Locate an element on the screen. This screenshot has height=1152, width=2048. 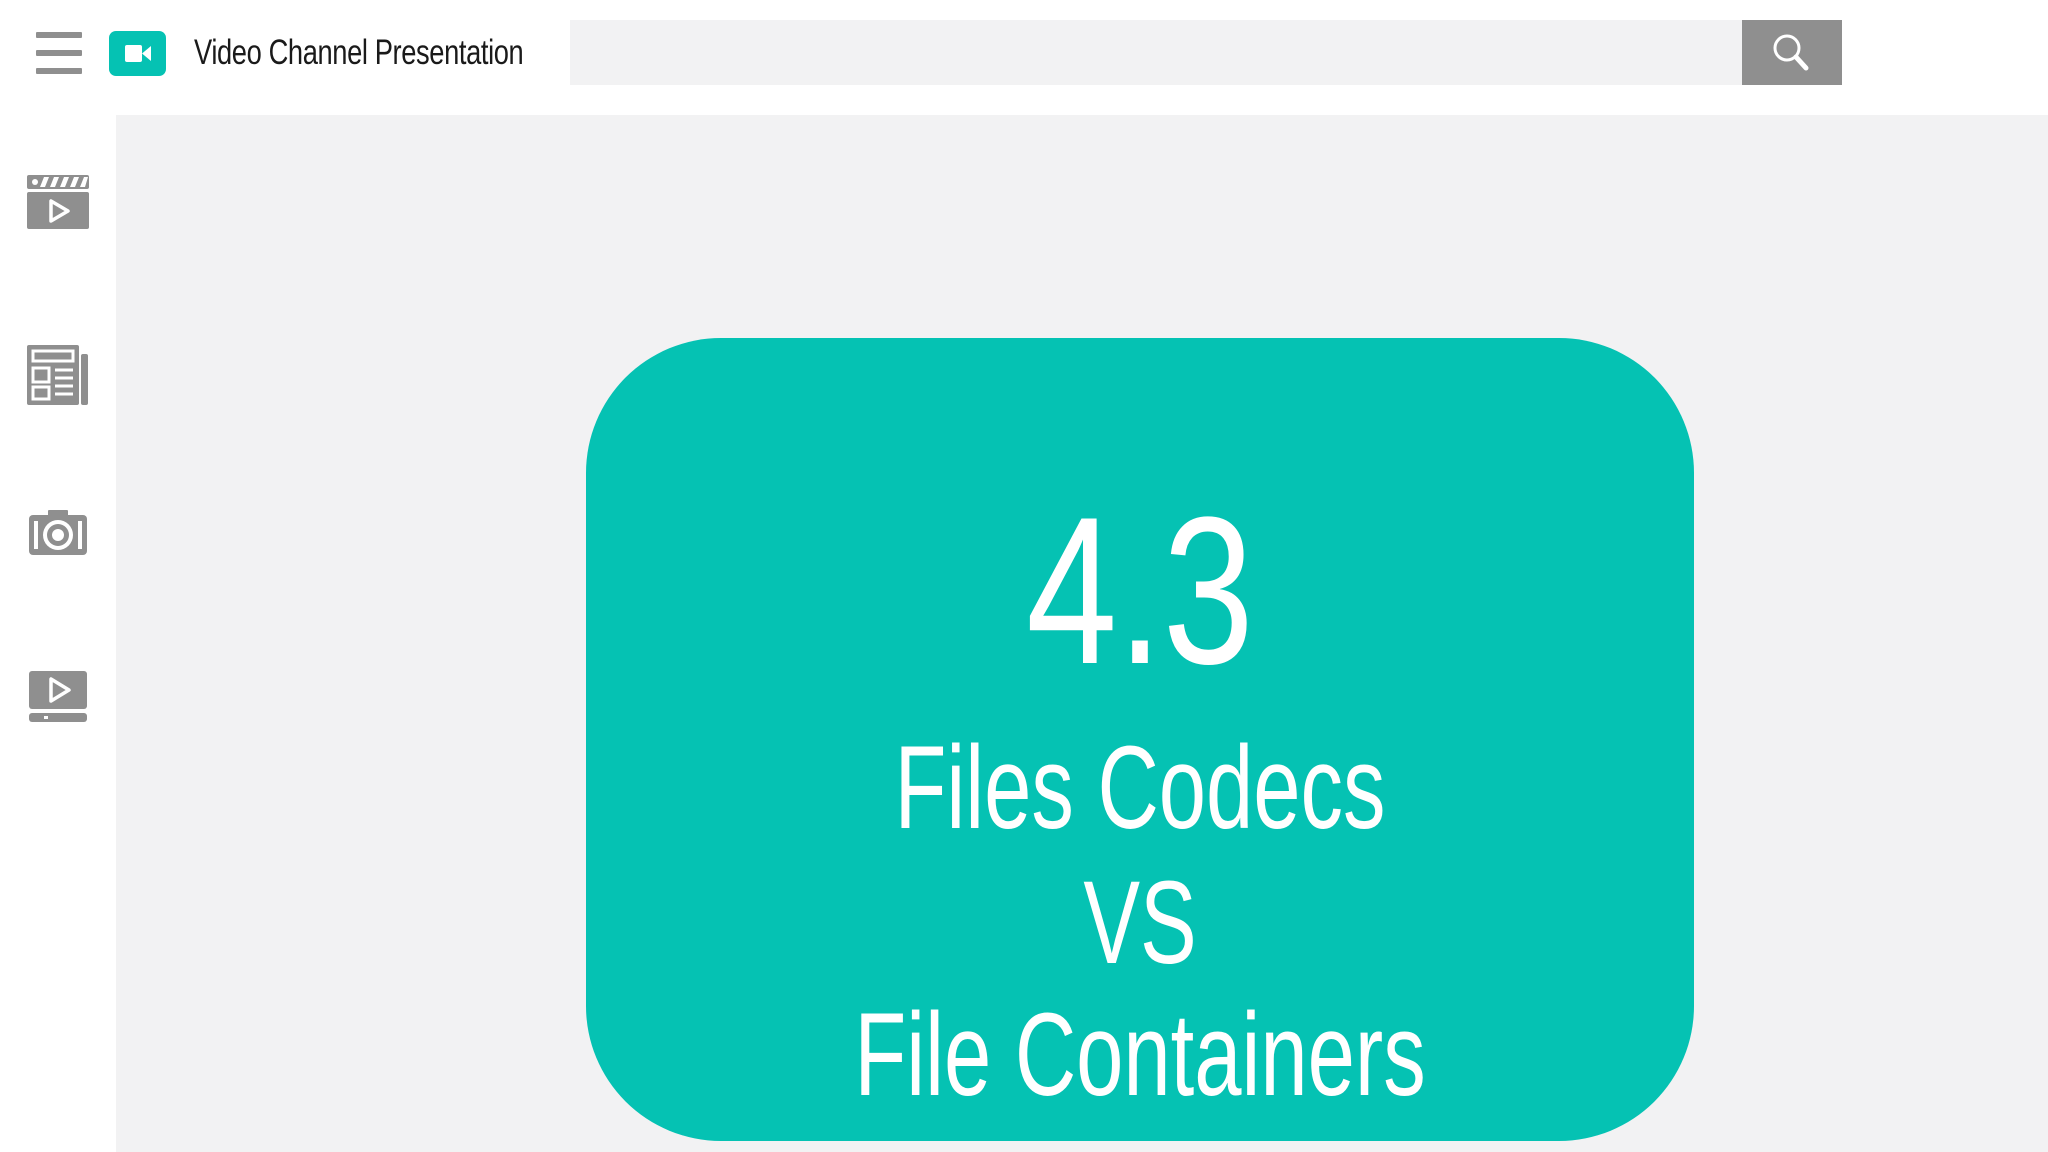
search-icon is located at coordinates (1791, 52).